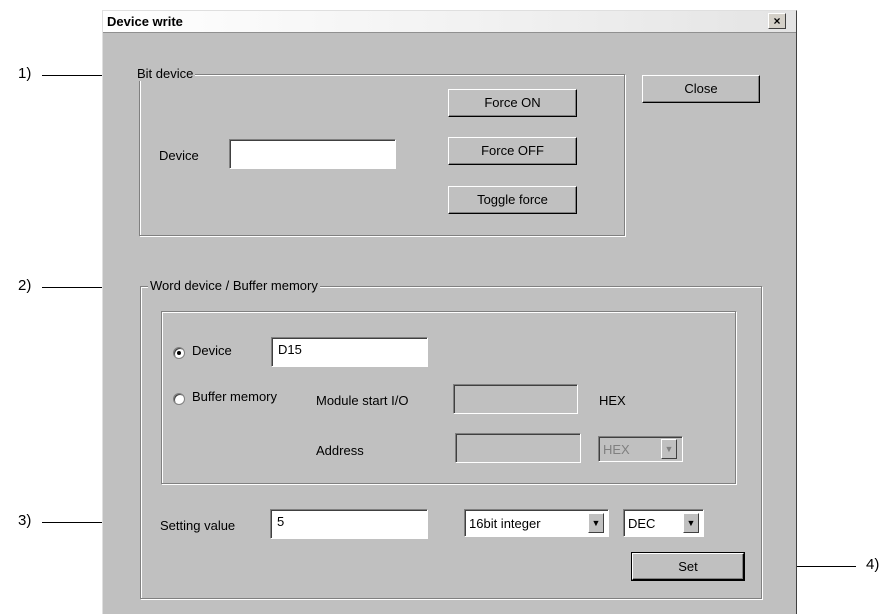 The width and height of the screenshot is (890, 614). I want to click on device-radio-label: Device, so click(212, 350).